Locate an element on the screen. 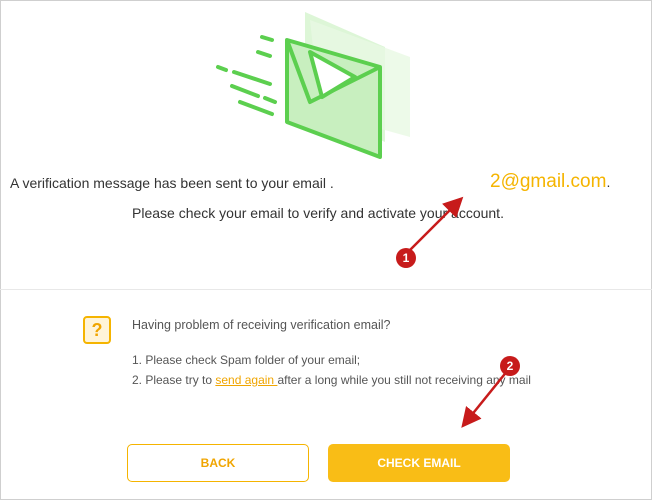  email-domain-text: 2@gmail.com is located at coordinates (548, 181).